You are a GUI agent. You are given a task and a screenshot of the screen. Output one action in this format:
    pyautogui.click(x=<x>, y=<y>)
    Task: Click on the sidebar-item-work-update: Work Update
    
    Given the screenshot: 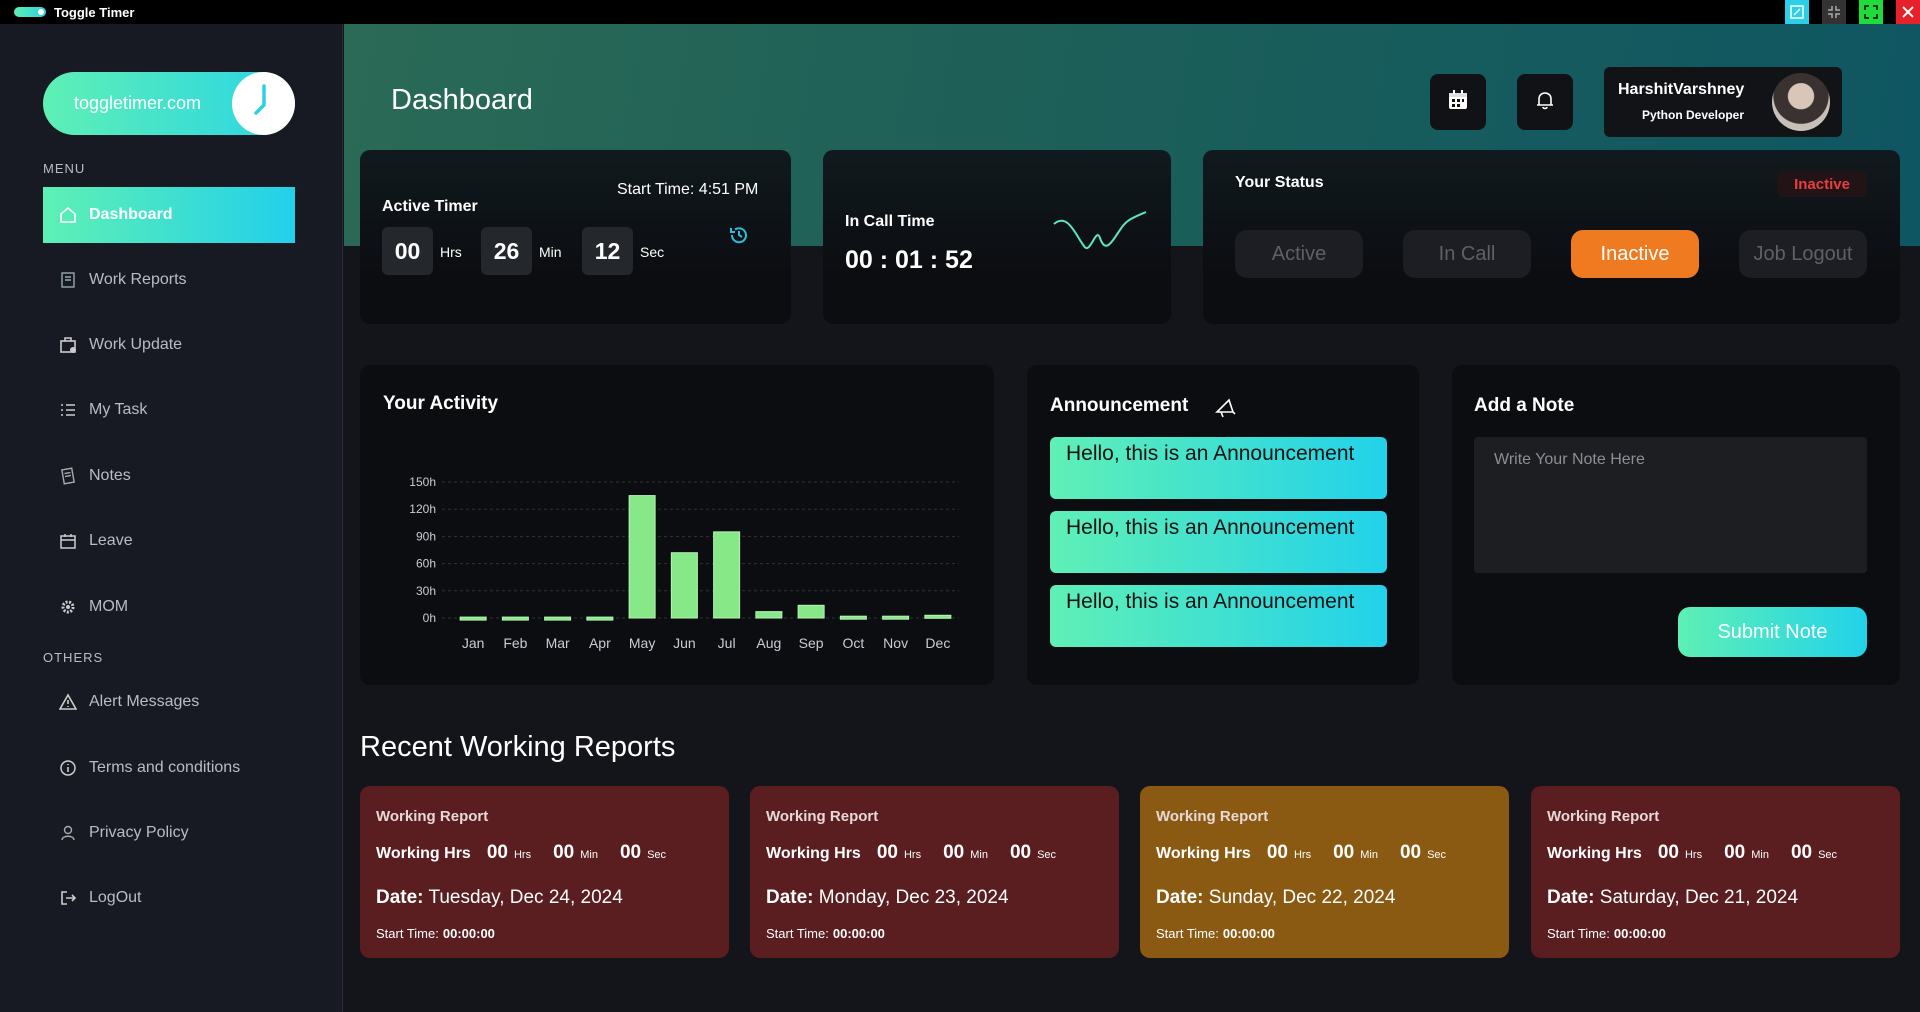 What is the action you would take?
    pyautogui.click(x=169, y=345)
    